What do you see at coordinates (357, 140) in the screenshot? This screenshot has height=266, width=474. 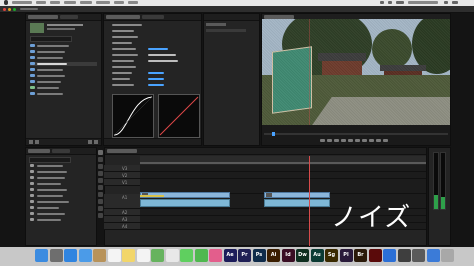 I see `step-forward-button` at bounding box center [357, 140].